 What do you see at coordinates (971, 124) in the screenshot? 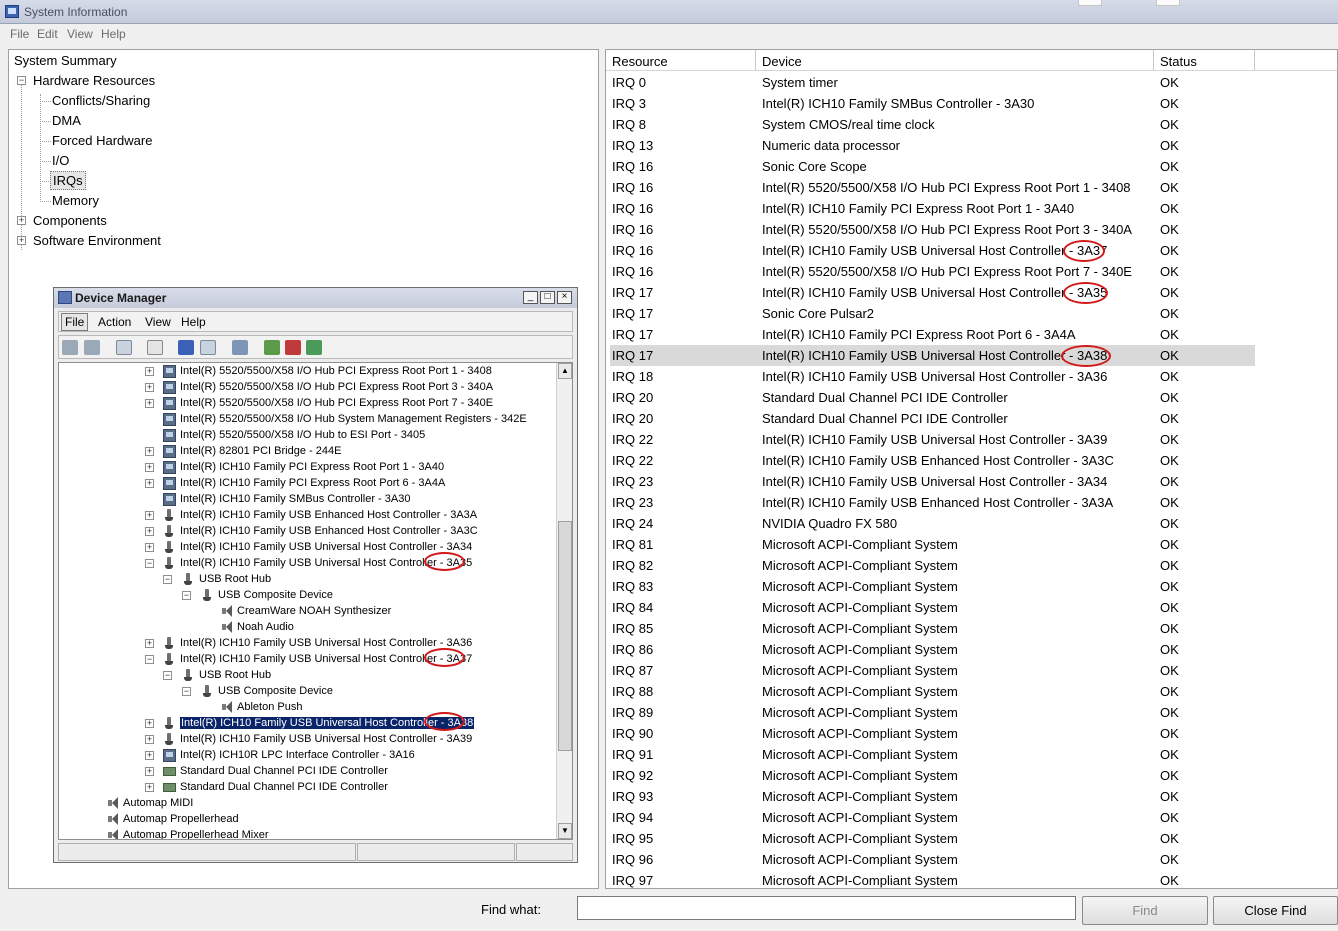
I see `table-row: IRQ 8 System CMOS/real time clock OK` at bounding box center [971, 124].